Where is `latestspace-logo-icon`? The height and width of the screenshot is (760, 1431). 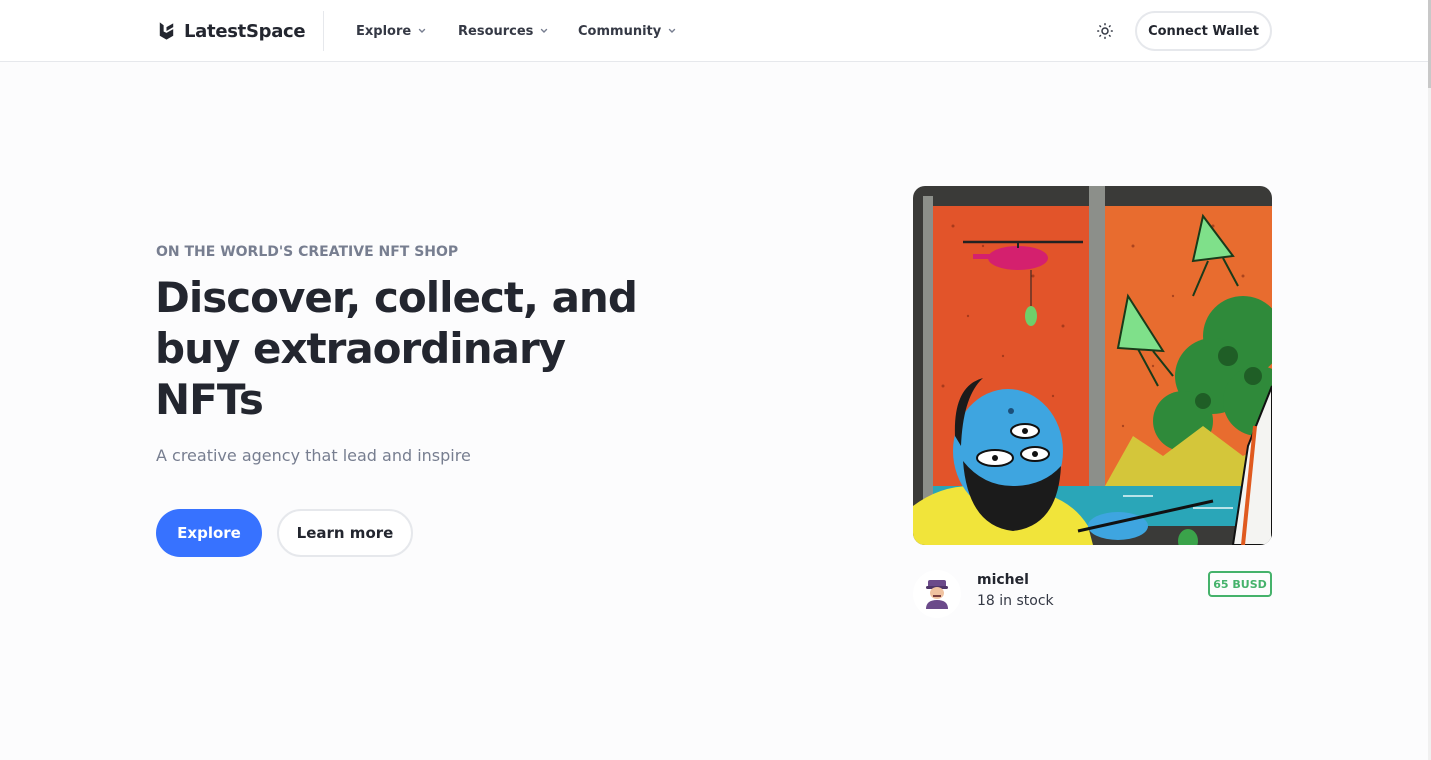 latestspace-logo-icon is located at coordinates (166, 31).